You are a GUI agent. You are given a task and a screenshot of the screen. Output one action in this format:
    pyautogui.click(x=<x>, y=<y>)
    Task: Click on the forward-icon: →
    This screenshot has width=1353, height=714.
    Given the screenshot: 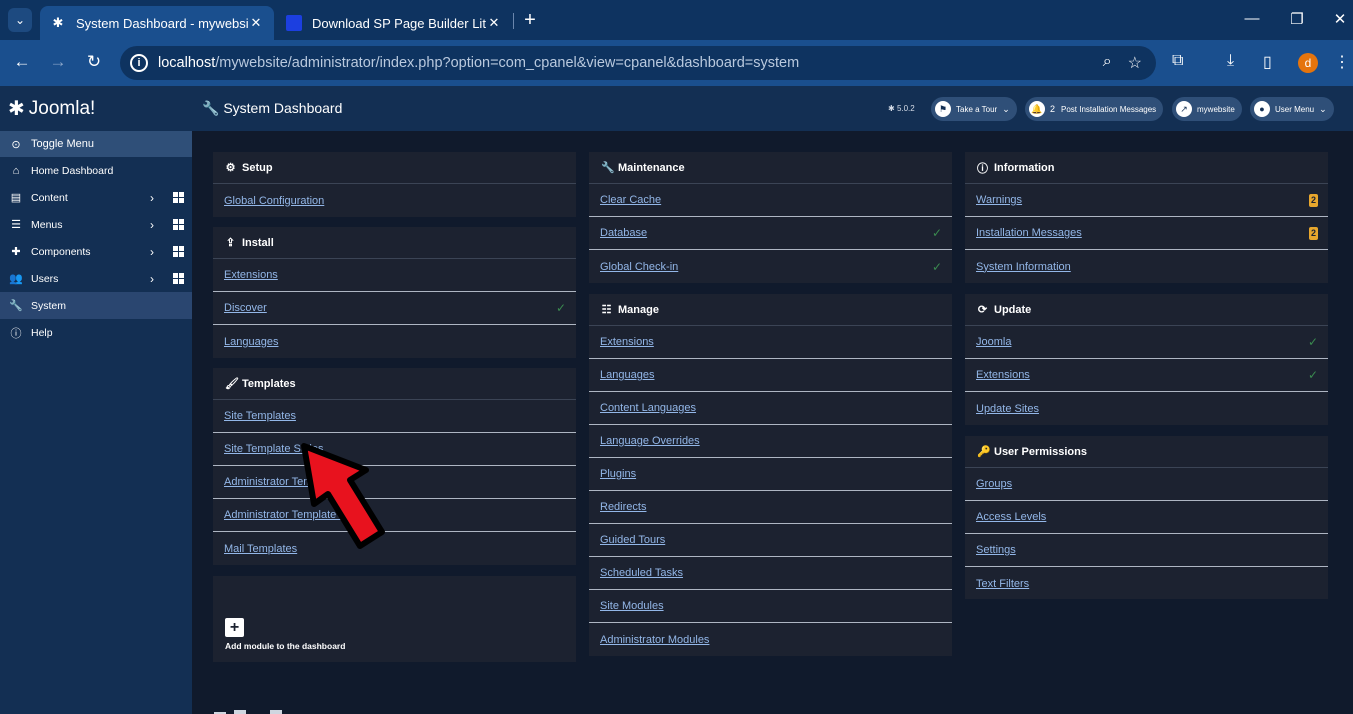 What is the action you would take?
    pyautogui.click(x=58, y=62)
    